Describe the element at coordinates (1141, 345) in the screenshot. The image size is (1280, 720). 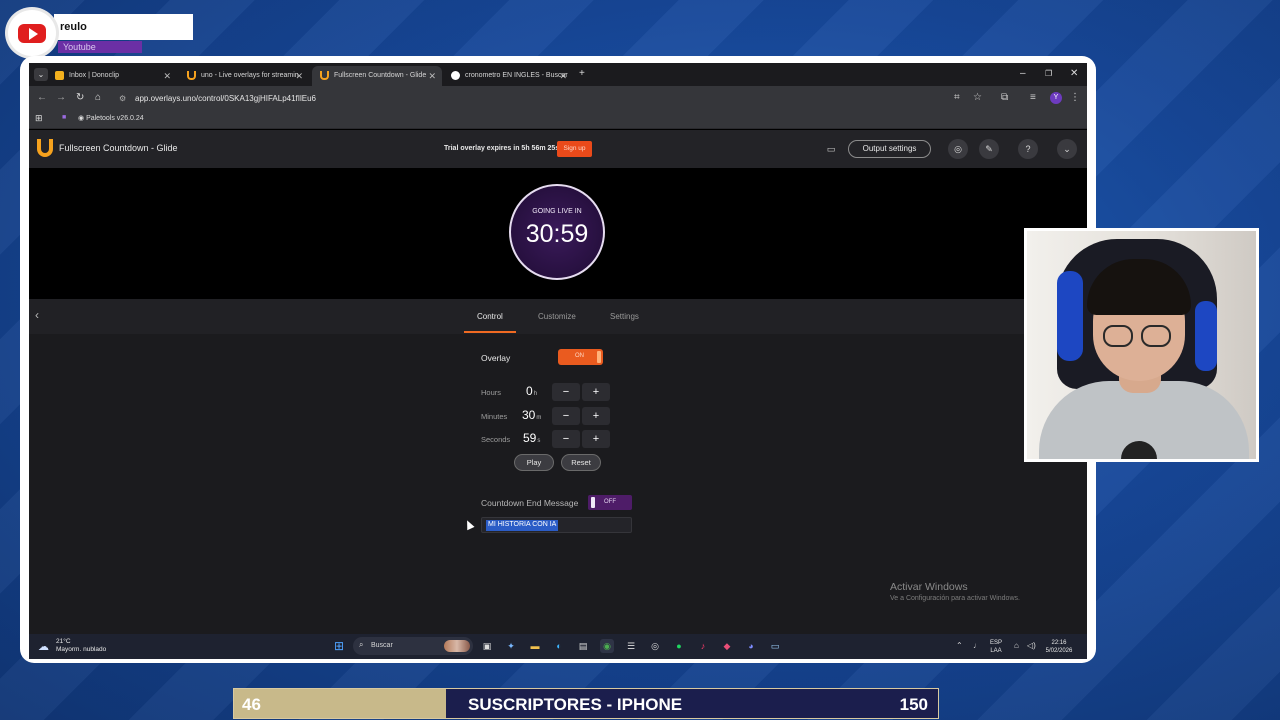
I see `webcam-image` at that location.